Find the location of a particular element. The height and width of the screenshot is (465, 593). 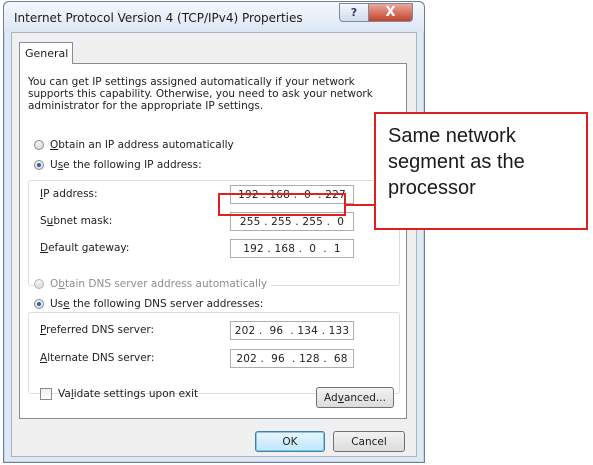

ok-button: OK is located at coordinates (290, 441).